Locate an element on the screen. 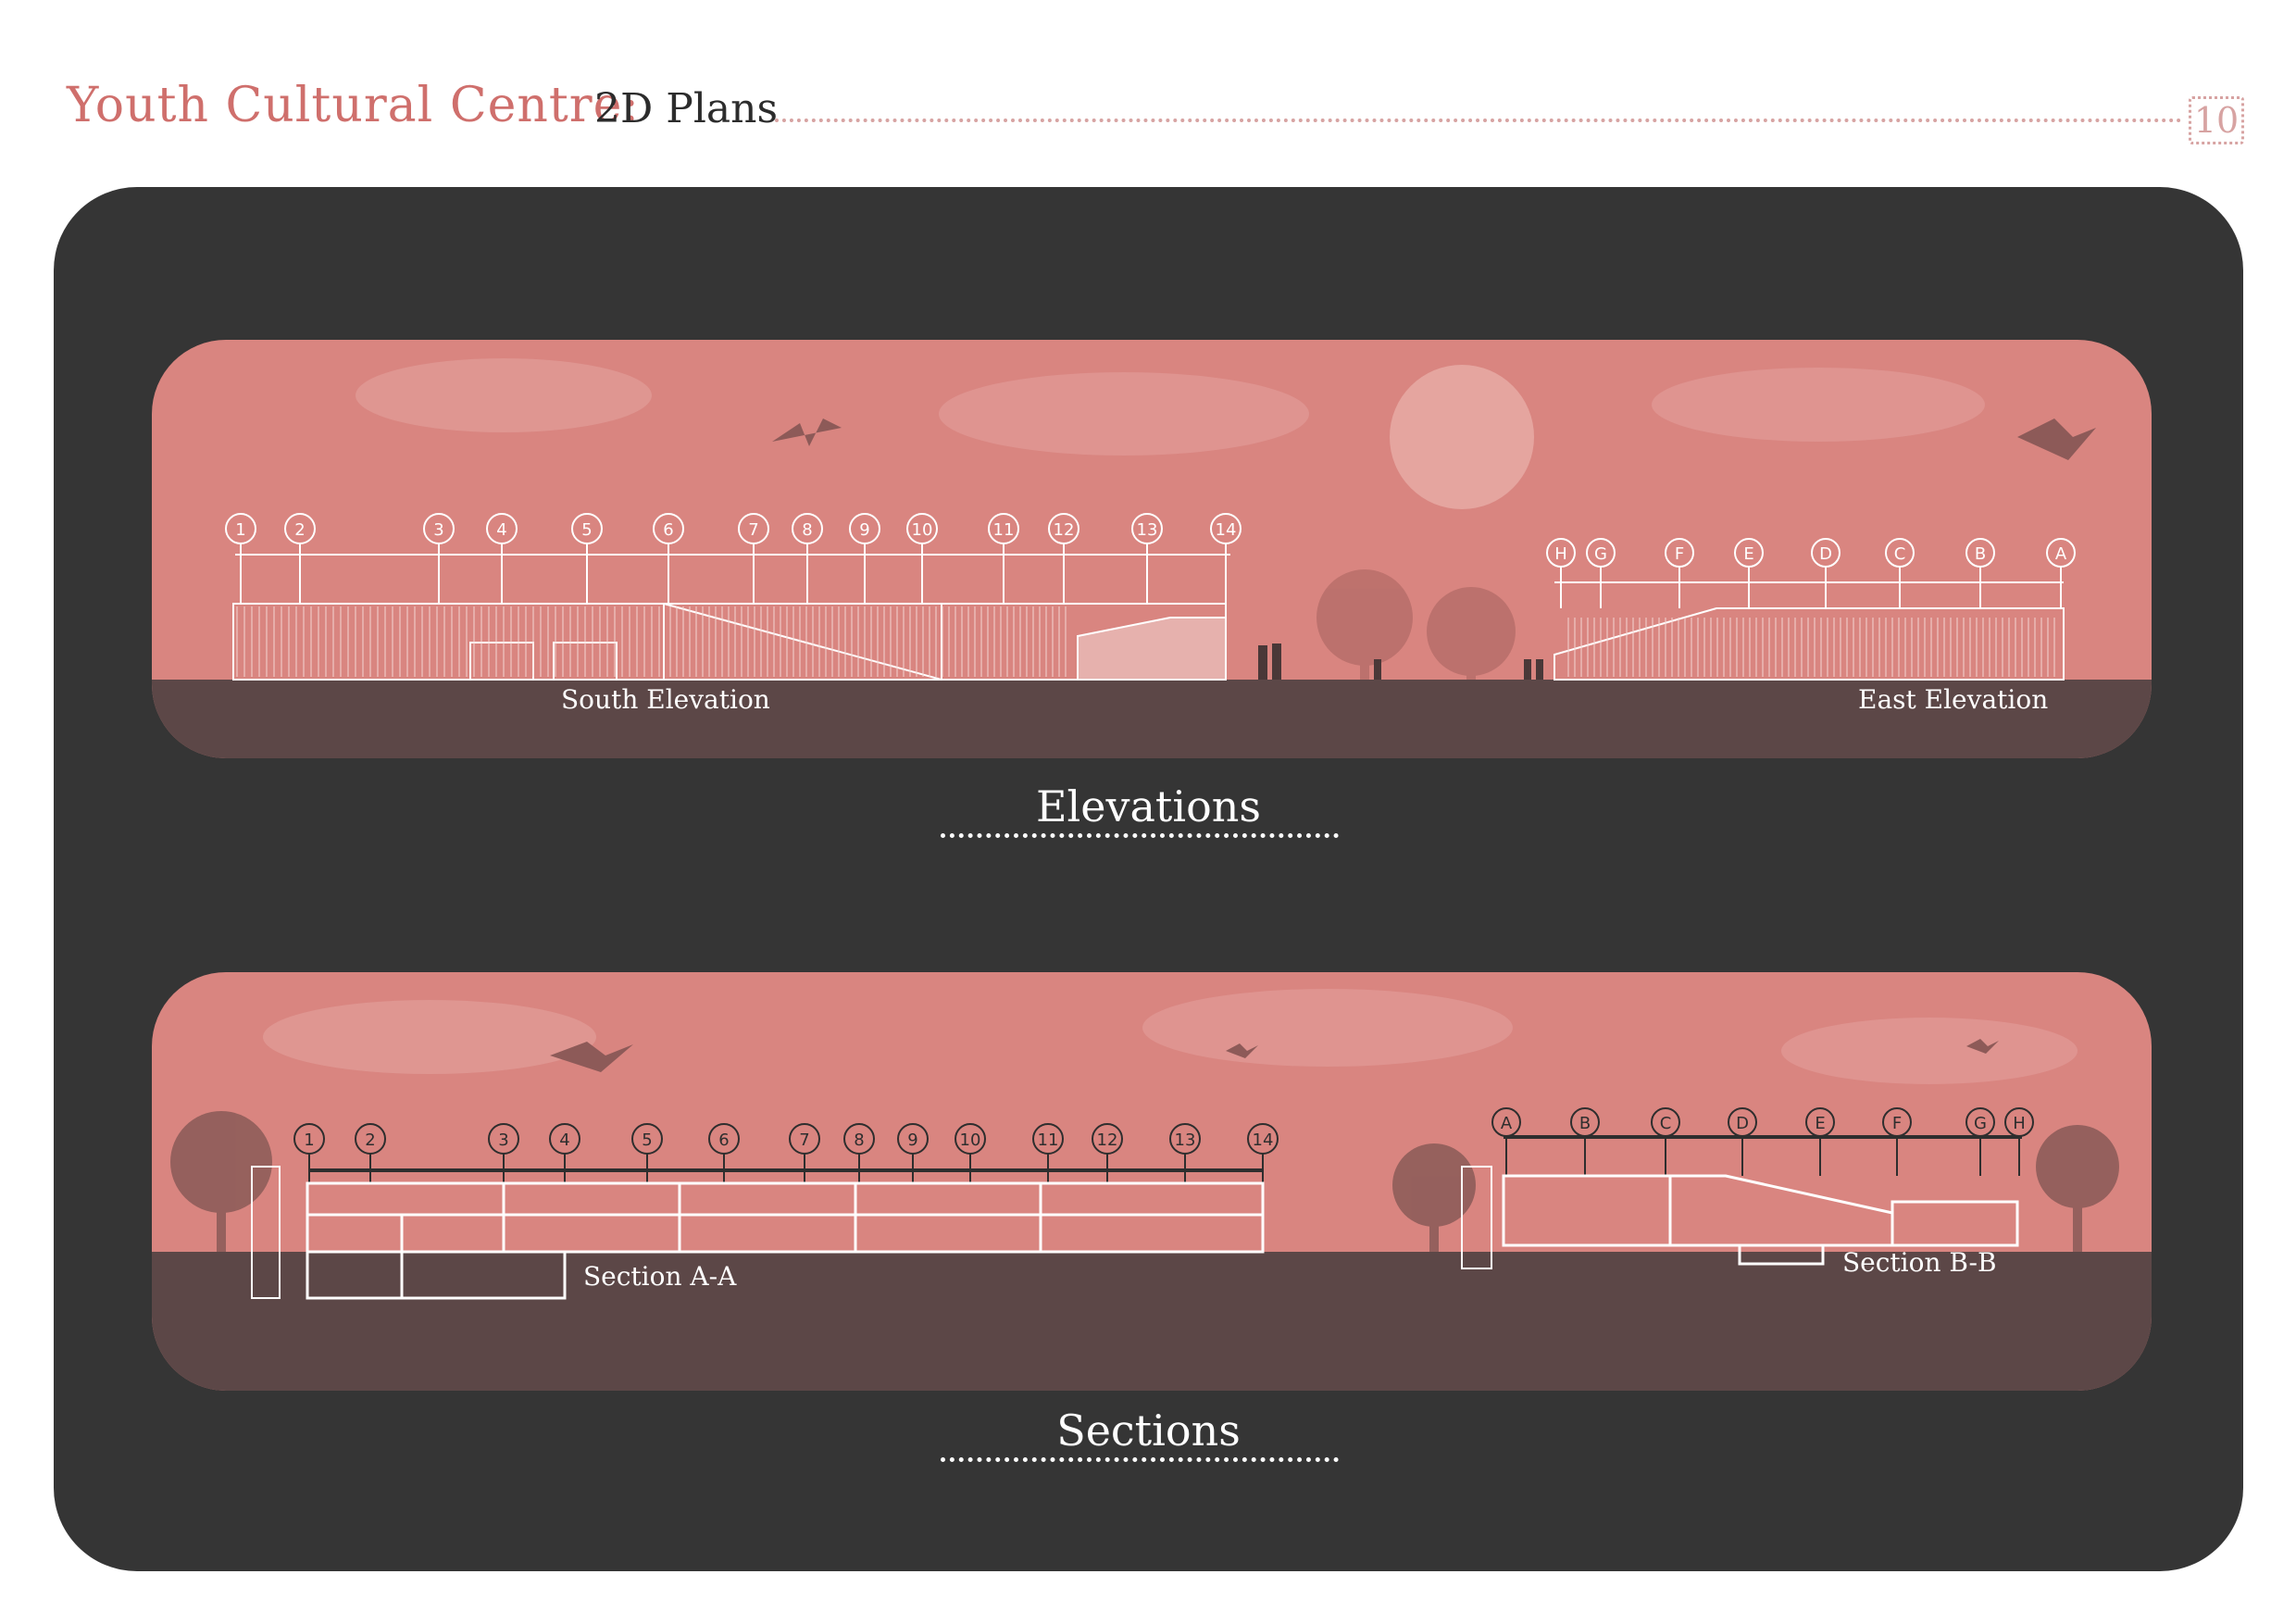 The image size is (2296, 1624). title-project-name: Youth Cultural Centre: is located at coordinates (353, 105).